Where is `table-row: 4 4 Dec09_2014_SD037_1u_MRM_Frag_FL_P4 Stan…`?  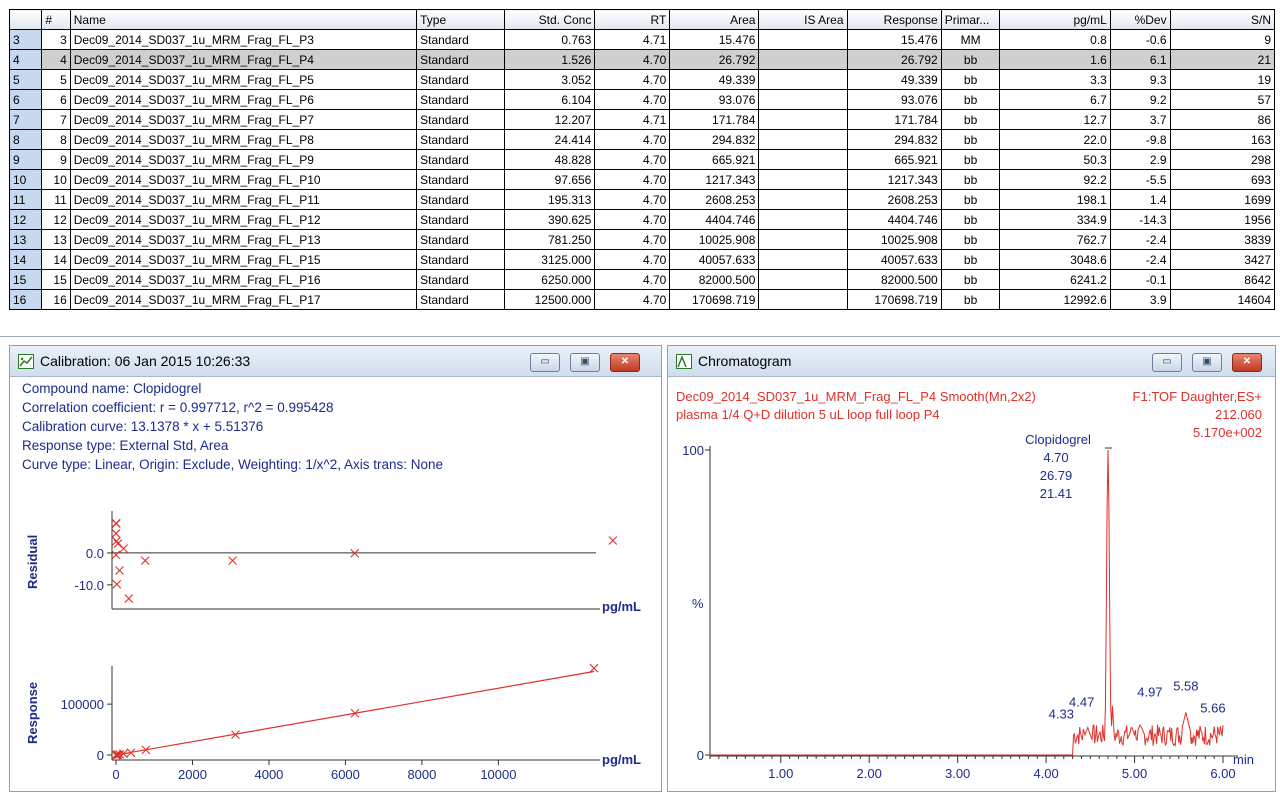 table-row: 4 4 Dec09_2014_SD037_1u_MRM_Frag_FL_P4 Stan… is located at coordinates (642, 59).